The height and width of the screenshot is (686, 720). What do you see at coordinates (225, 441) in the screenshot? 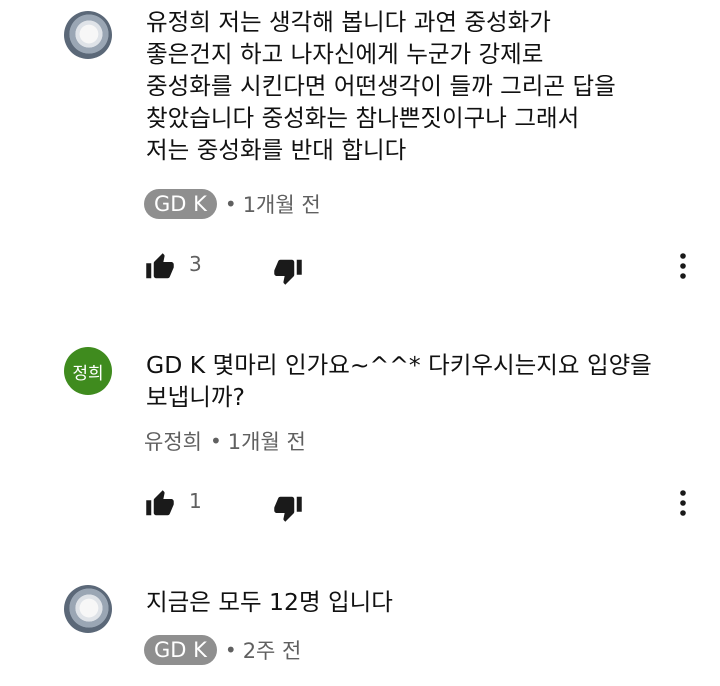
I see `comment-meta: 유정희 • 1개월 전` at bounding box center [225, 441].